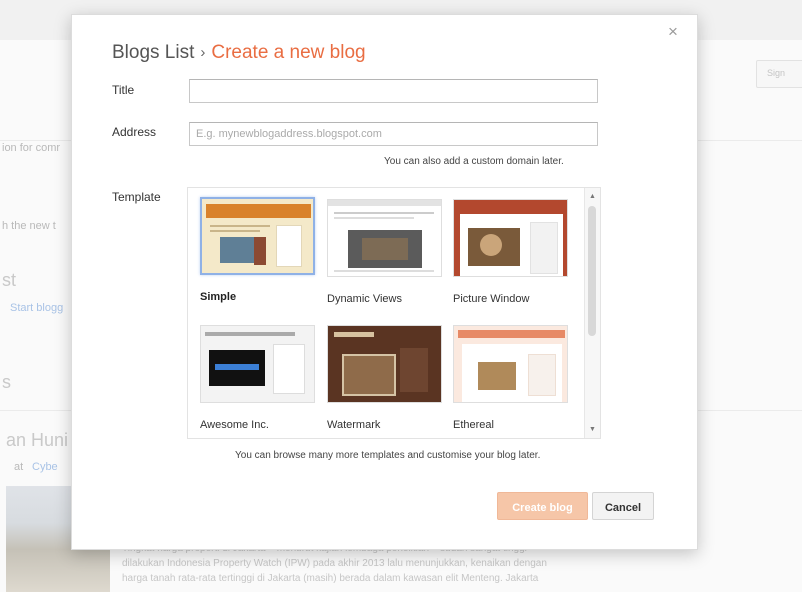 The width and height of the screenshot is (802, 592). What do you see at coordinates (491, 299) in the screenshot?
I see `template-name: Picture Window` at bounding box center [491, 299].